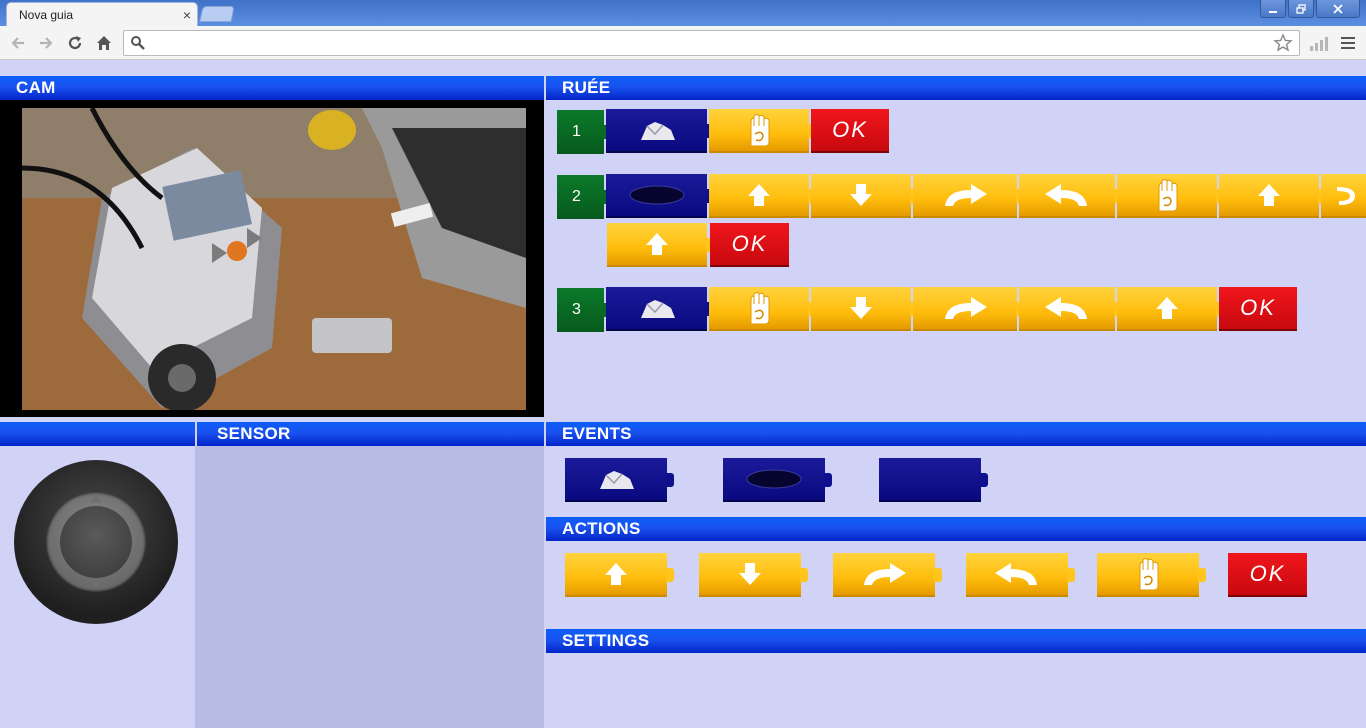  I want to click on cam-header: CAM, so click(272, 88).